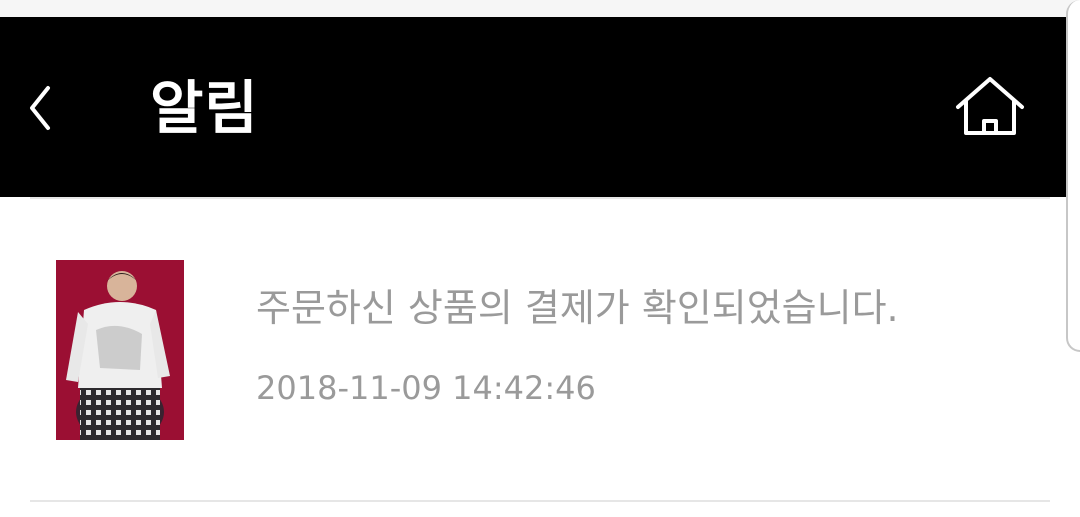  I want to click on chevron-left-icon, so click(40, 108).